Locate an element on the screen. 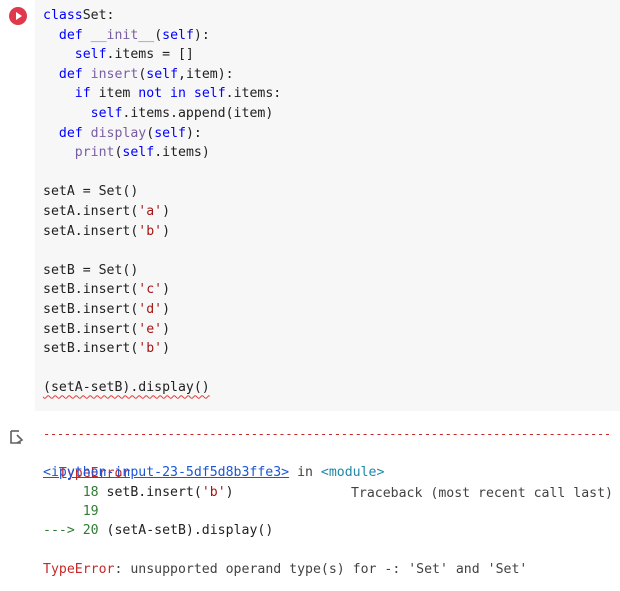 This screenshot has width=620, height=591. code-token: .items: is located at coordinates (253, 94).